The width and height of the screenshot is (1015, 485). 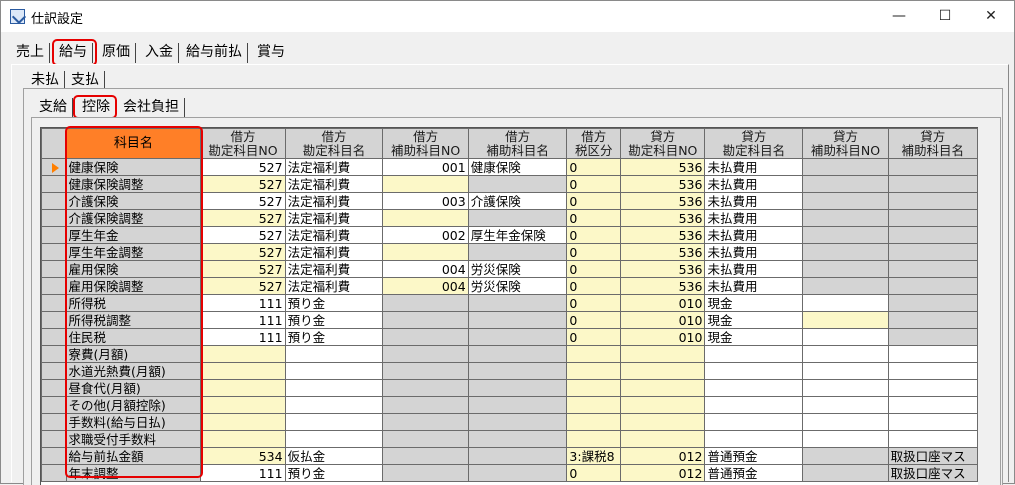 What do you see at coordinates (509, 371) in the screenshot?
I see `table-row: 水道光熱費(月額)` at bounding box center [509, 371].